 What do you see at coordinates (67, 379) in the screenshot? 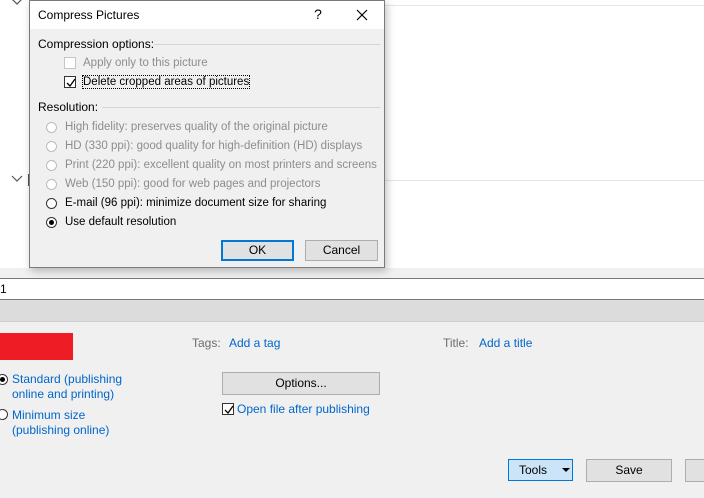
I see `standard-option-line1: Standard (publishing` at bounding box center [67, 379].